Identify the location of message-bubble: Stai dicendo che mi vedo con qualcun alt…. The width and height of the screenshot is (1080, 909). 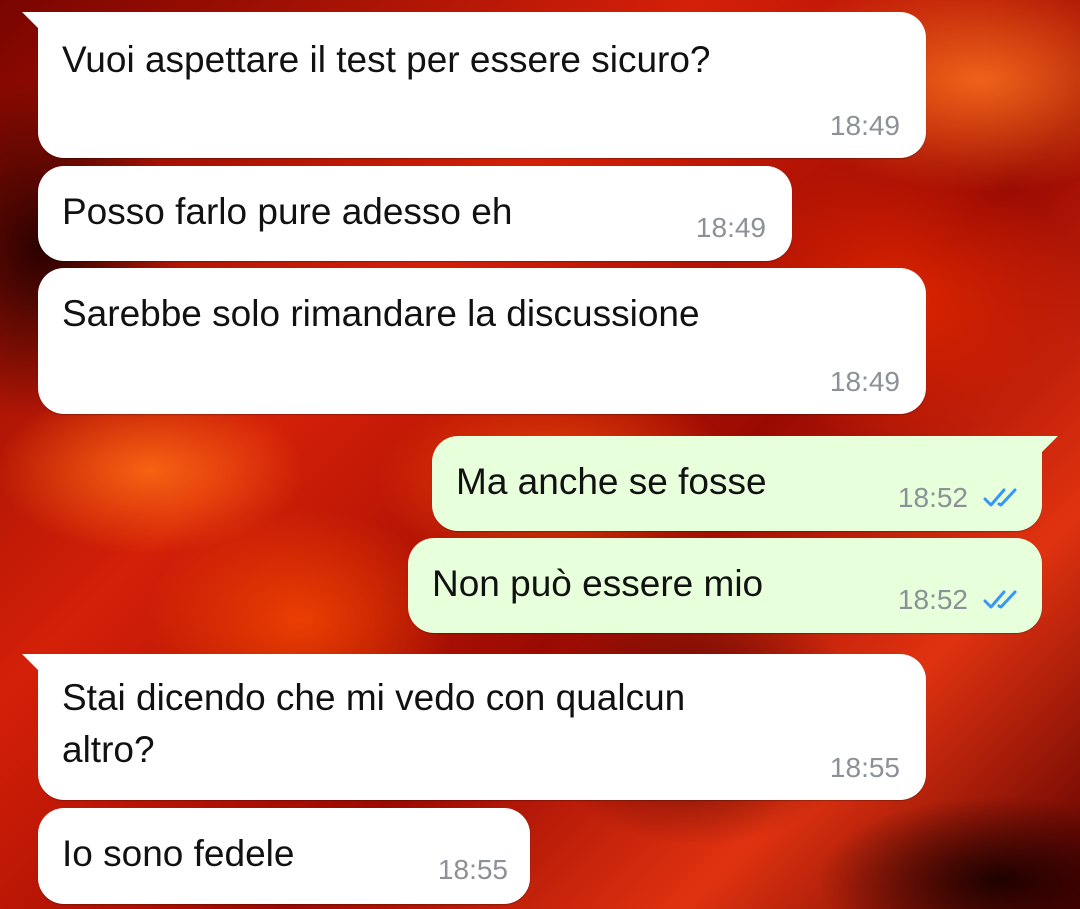
(474, 727).